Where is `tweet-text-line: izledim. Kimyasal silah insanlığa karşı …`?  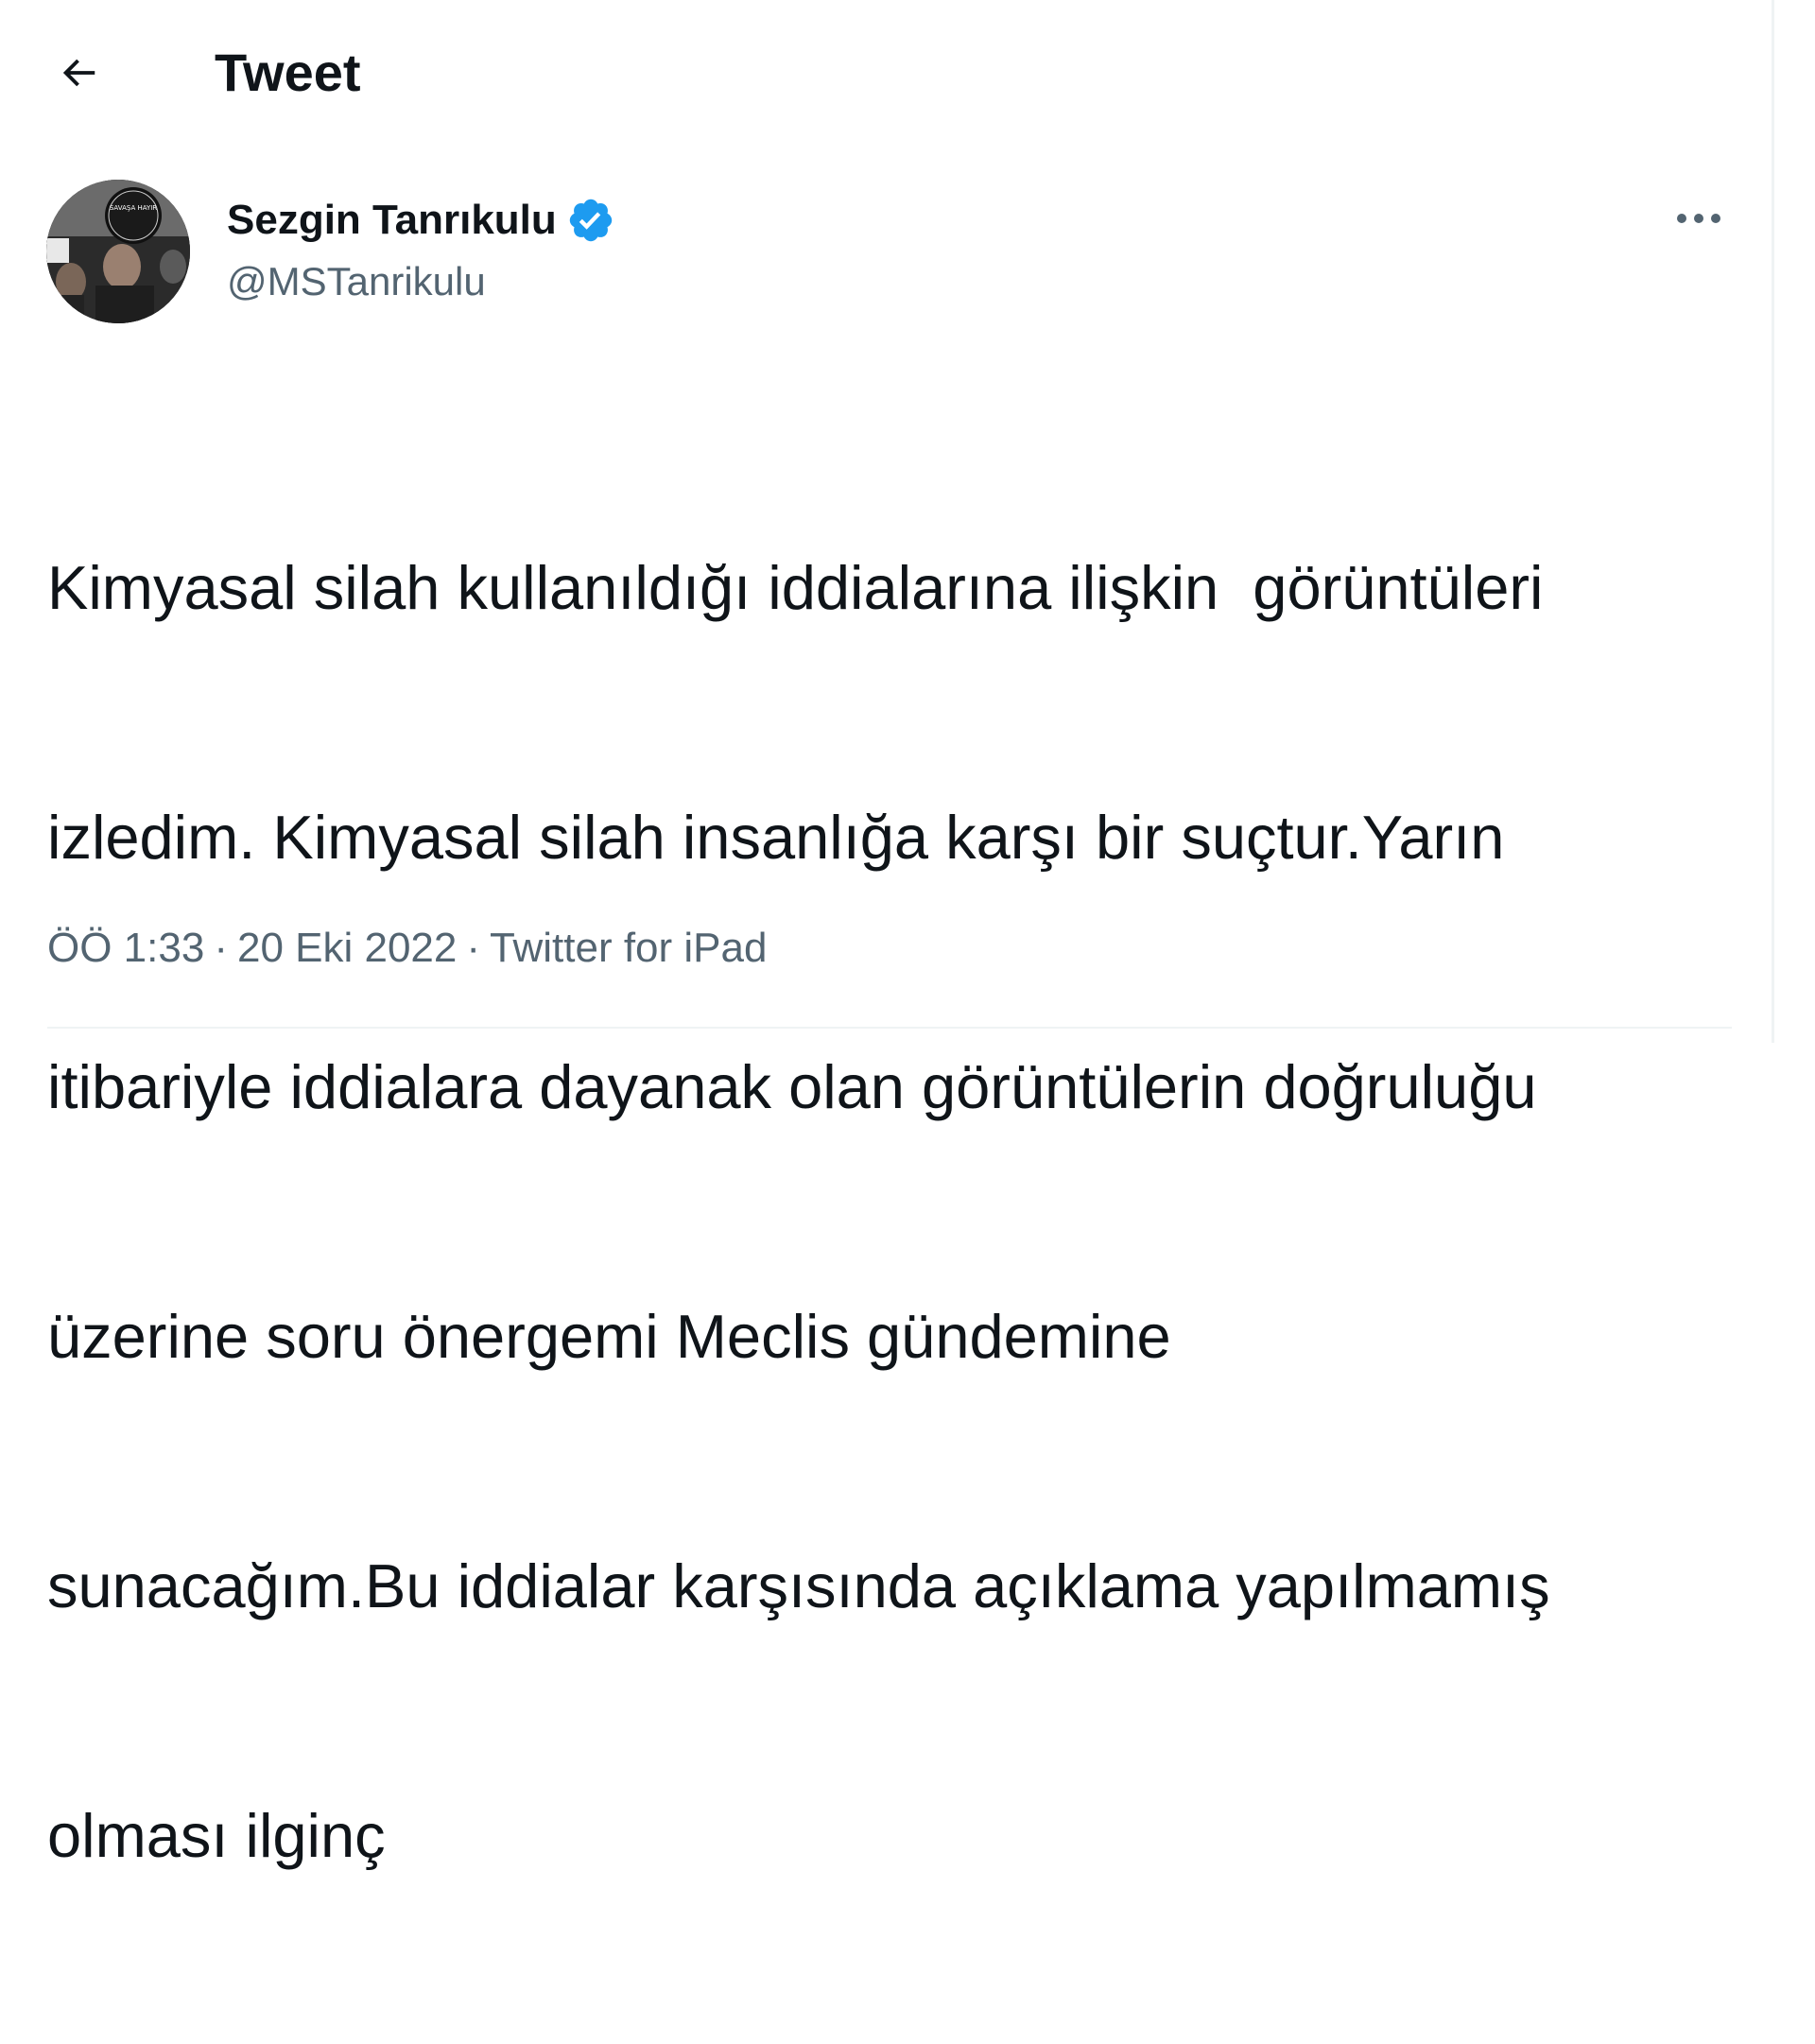
tweet-text-line: izledim. Kimyasal silah insanlığa karşı … is located at coordinates (776, 837).